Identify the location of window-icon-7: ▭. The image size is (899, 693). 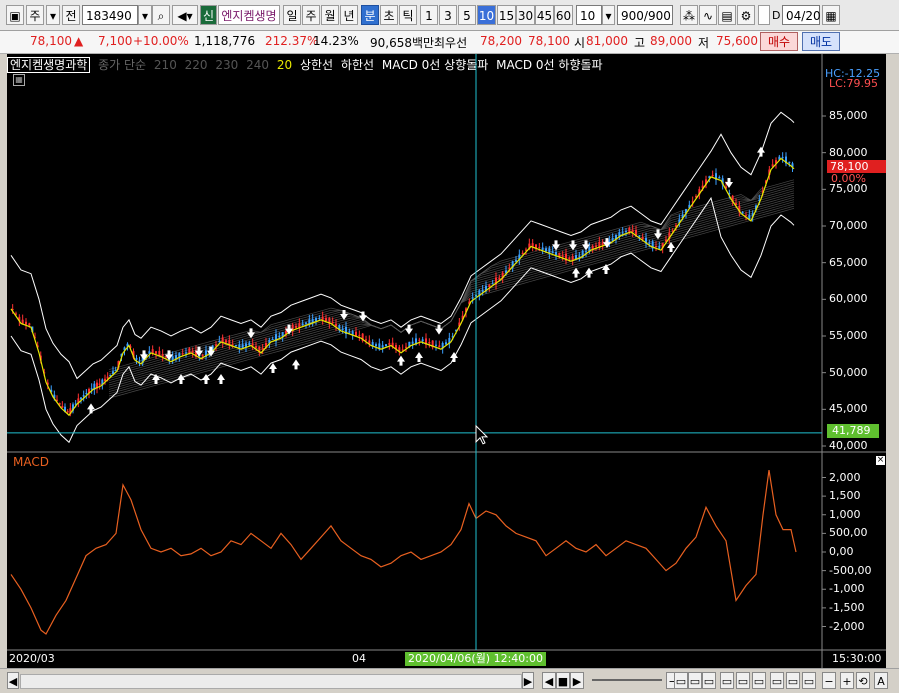
(777, 680).